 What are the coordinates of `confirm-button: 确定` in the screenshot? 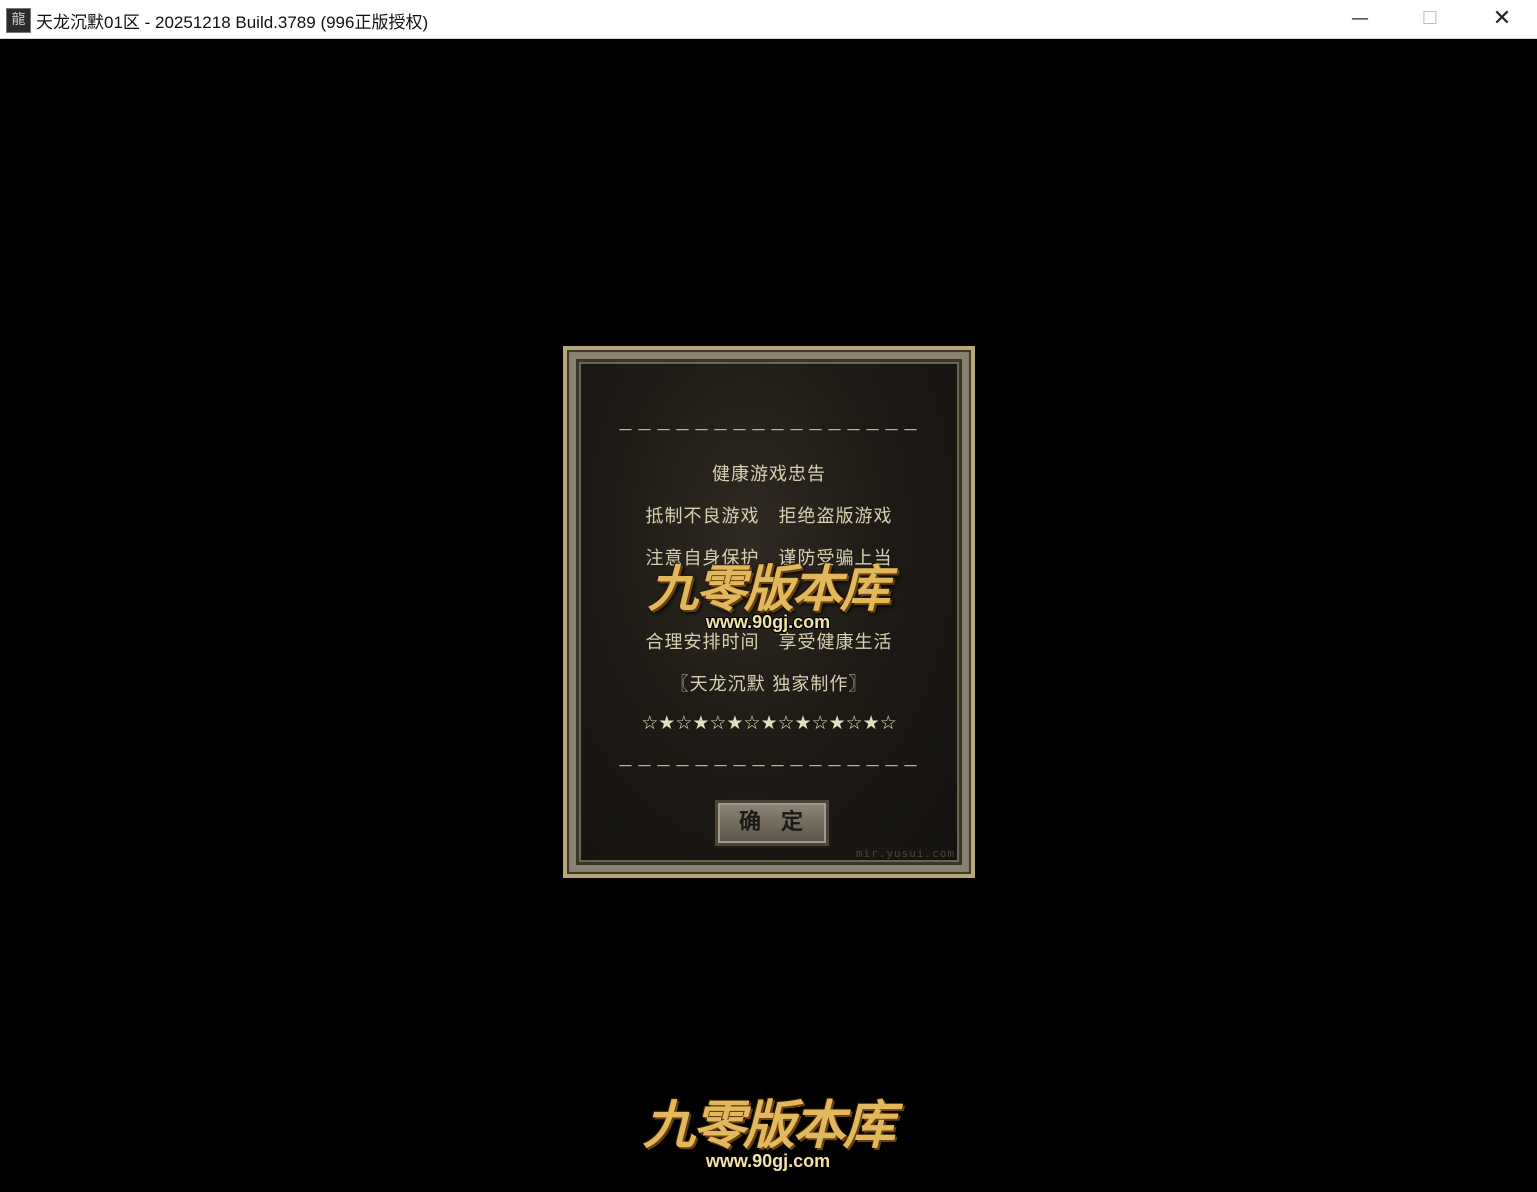 It's located at (772, 823).